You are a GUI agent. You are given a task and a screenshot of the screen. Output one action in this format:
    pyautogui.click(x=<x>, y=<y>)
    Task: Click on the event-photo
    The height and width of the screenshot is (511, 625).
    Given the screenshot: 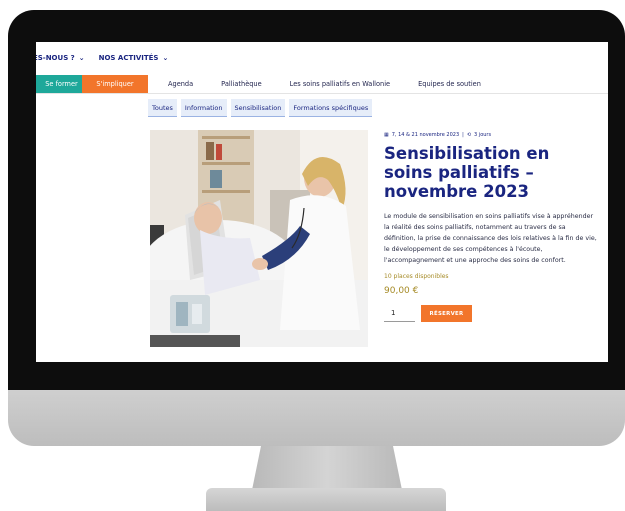 What is the action you would take?
    pyautogui.click(x=259, y=238)
    